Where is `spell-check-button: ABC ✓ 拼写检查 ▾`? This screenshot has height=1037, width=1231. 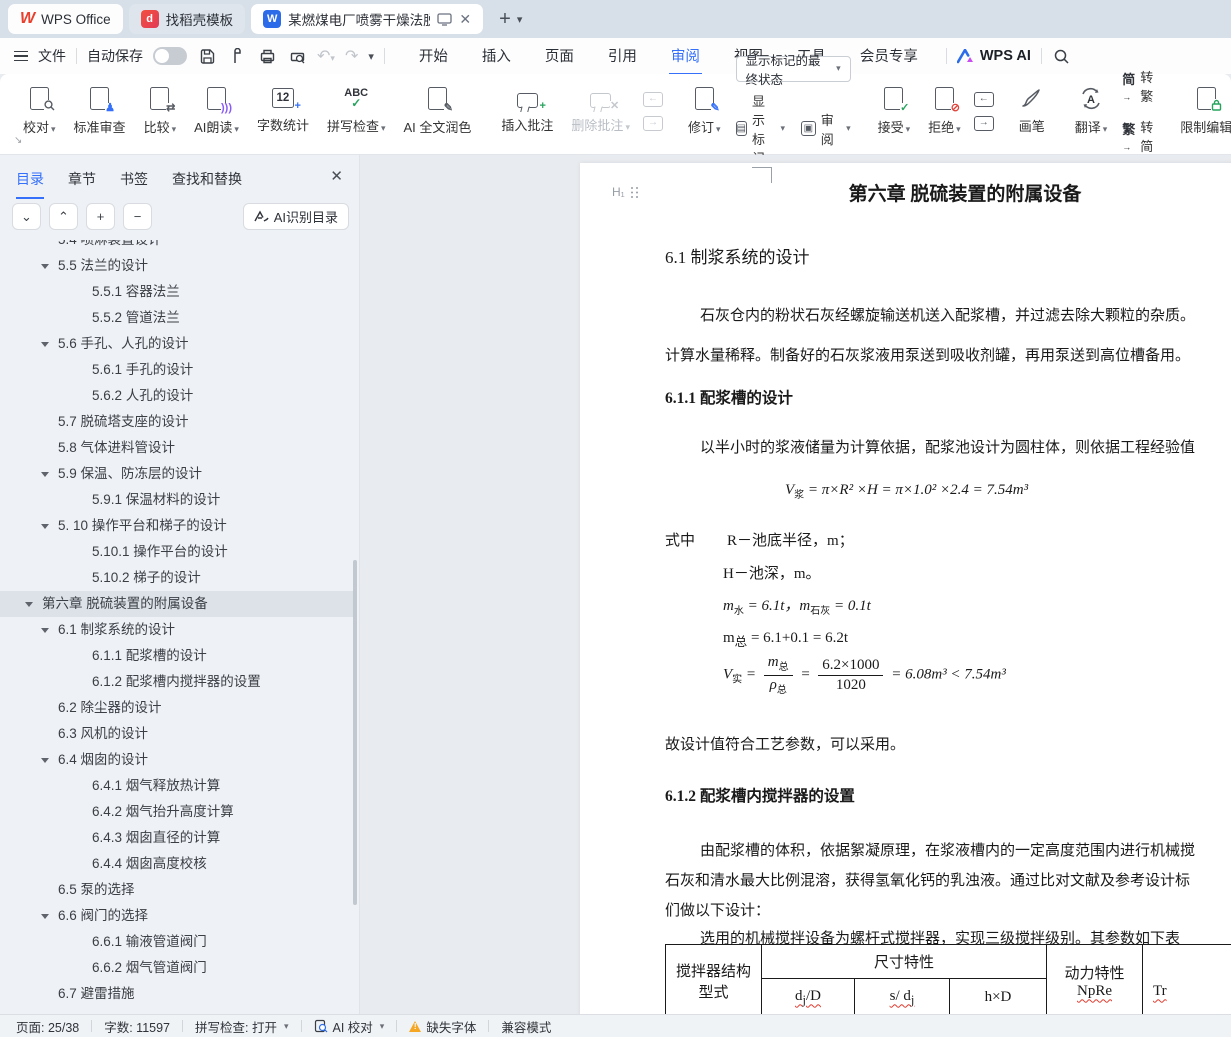 spell-check-button: ABC ✓ 拼写检查 ▾ is located at coordinates (356, 111).